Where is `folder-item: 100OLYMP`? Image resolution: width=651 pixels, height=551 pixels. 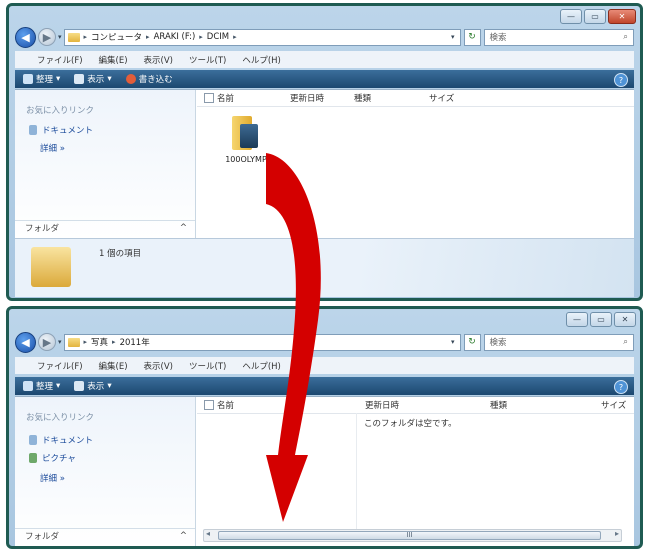
folder-item: 100OLYMP is located at coordinates (246, 140).